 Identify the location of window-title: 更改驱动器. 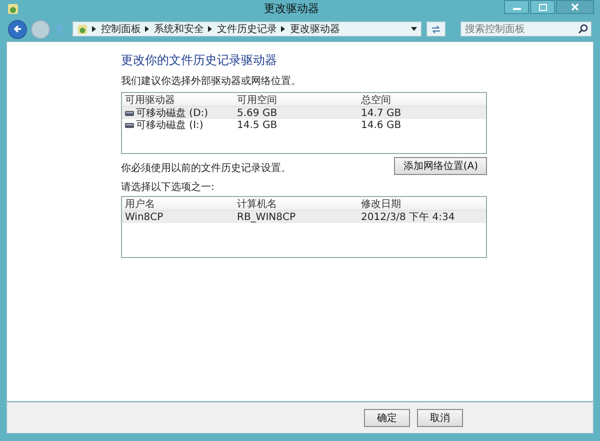
(291, 8).